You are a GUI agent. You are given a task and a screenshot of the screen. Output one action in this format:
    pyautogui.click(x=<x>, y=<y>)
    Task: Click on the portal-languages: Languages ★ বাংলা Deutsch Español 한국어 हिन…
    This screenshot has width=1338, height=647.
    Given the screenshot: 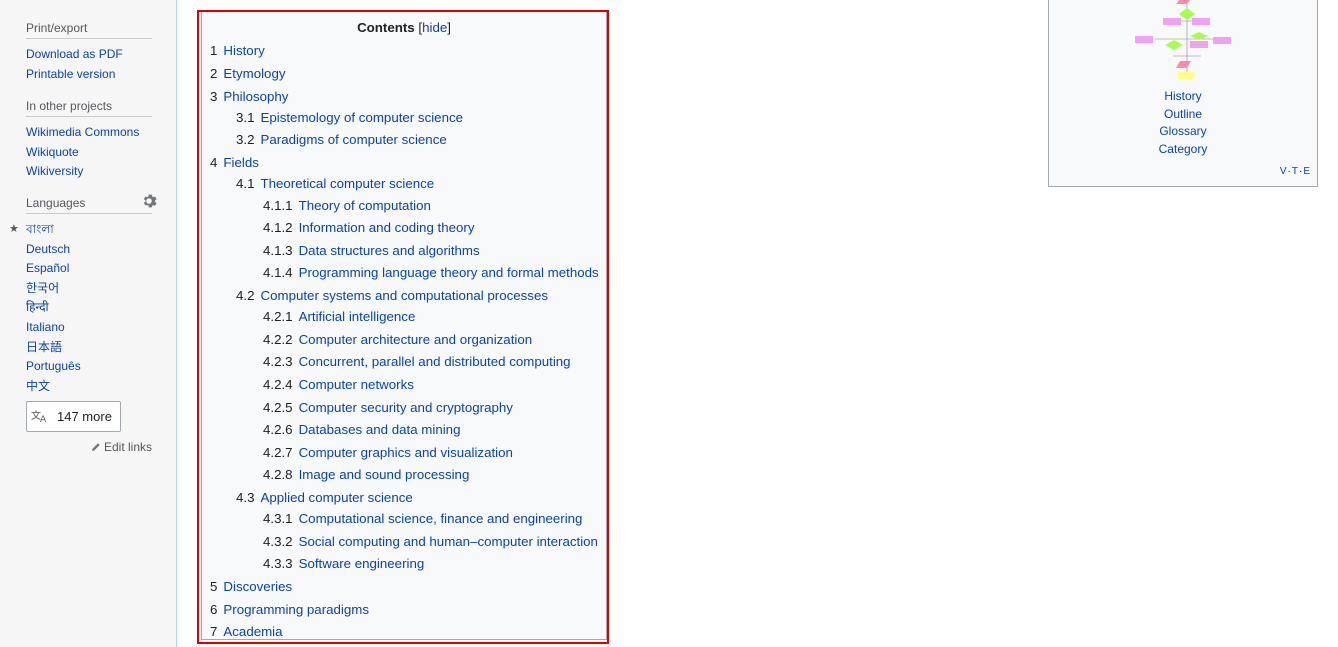 What is the action you would take?
    pyautogui.click(x=83, y=313)
    